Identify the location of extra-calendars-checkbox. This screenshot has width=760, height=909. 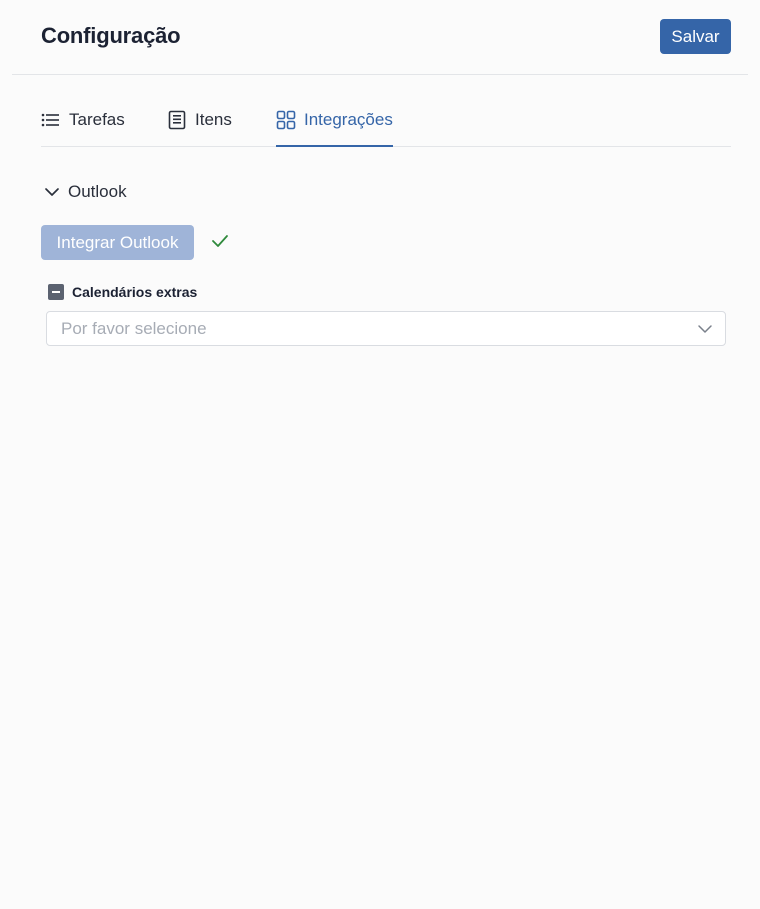
(56, 292).